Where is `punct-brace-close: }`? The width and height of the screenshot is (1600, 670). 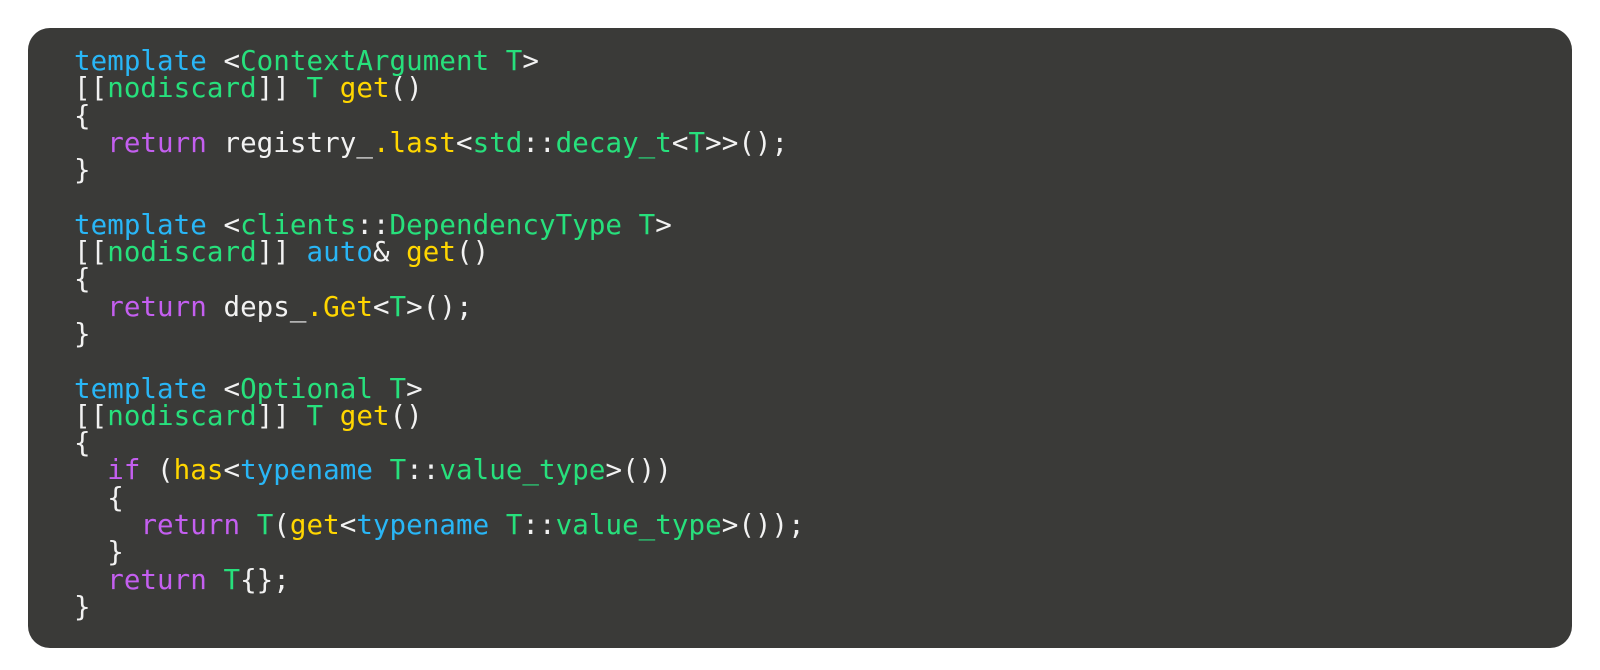 punct-brace-close: } is located at coordinates (82, 606).